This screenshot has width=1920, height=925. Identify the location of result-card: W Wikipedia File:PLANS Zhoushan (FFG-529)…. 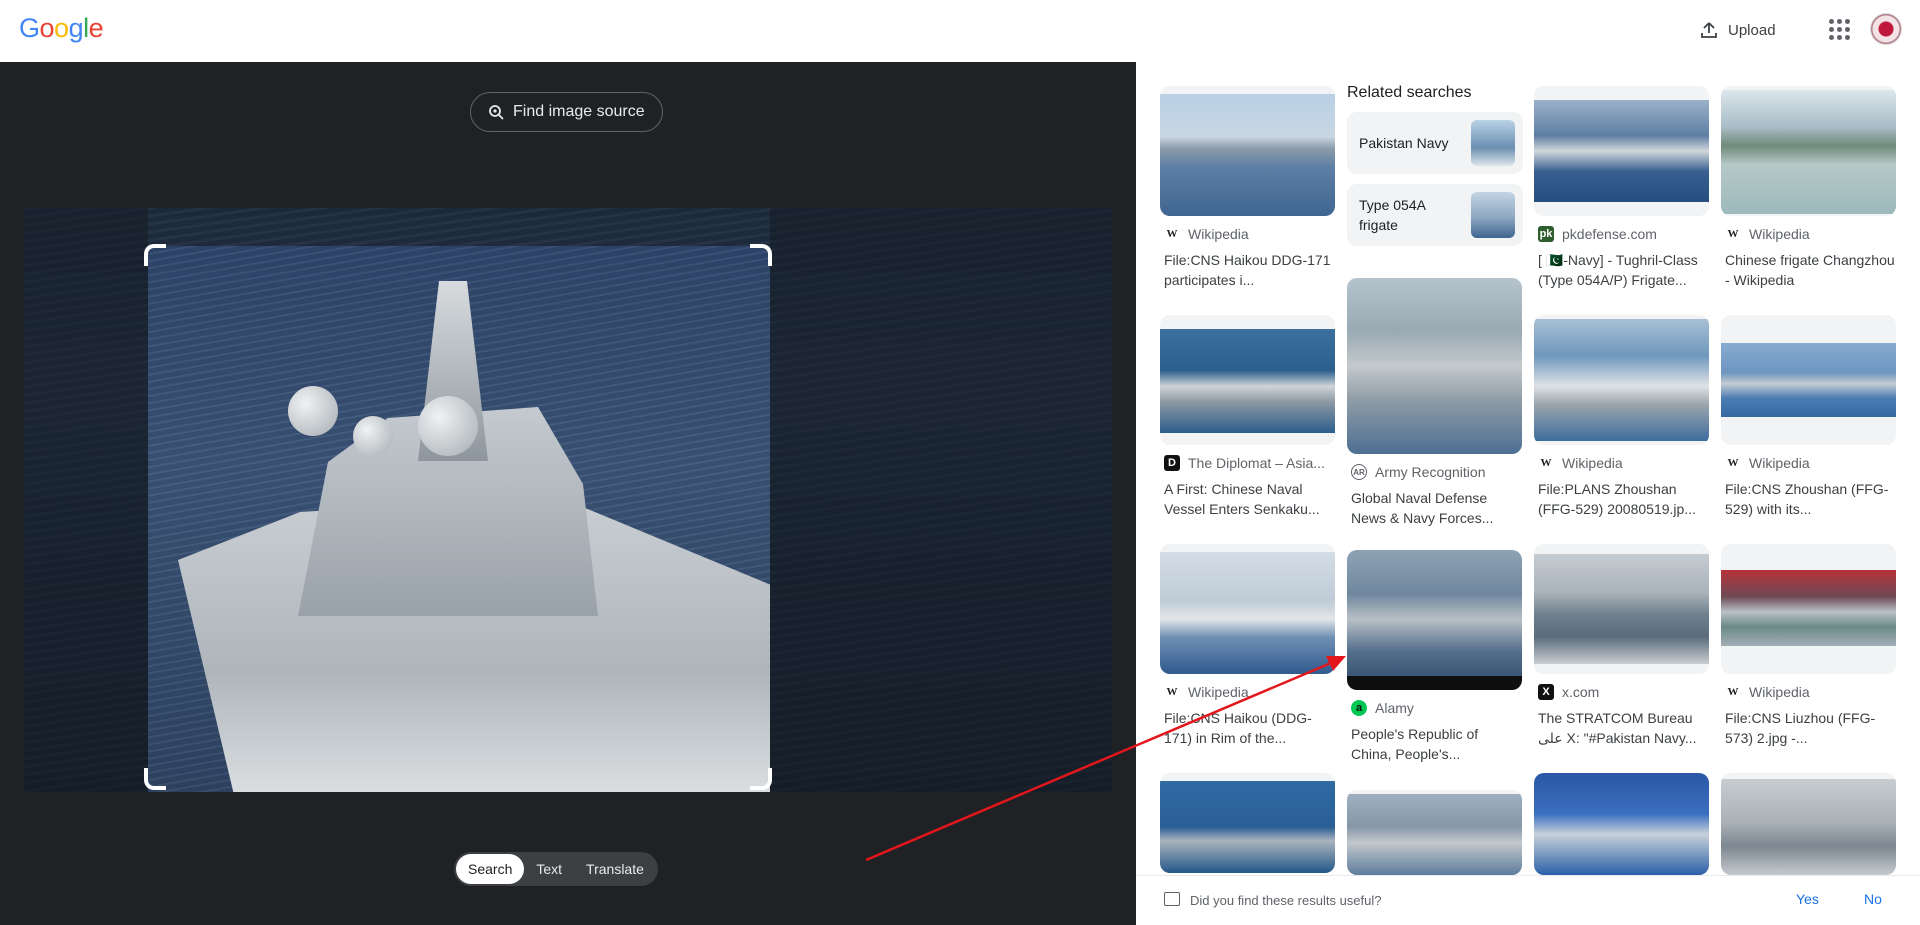
(1621, 417).